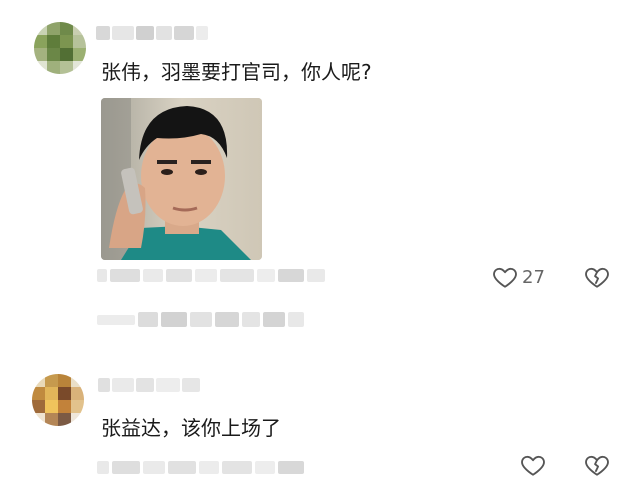 This screenshot has height=498, width=639. I want to click on phone-call-photo, so click(181, 179).